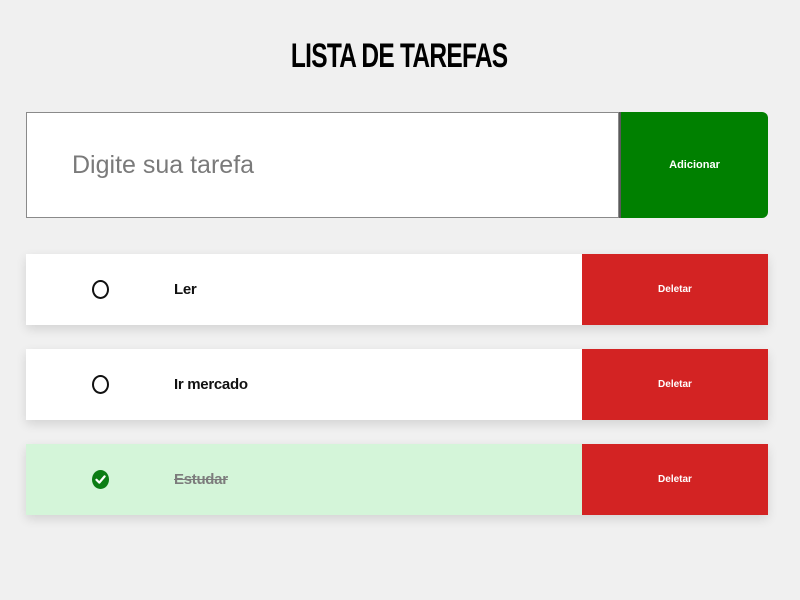  Describe the element at coordinates (304, 384) in the screenshot. I see `task-content: Ir mercado` at that location.